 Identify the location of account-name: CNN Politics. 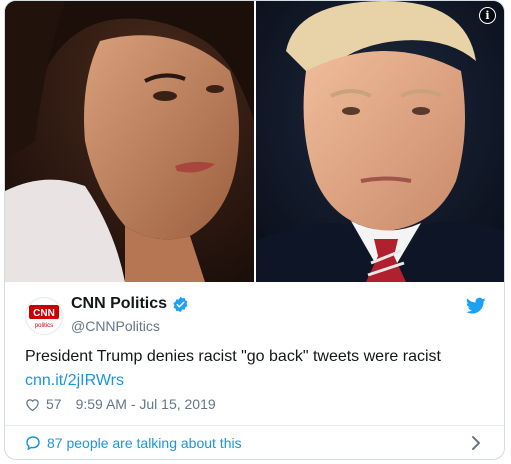
(119, 304).